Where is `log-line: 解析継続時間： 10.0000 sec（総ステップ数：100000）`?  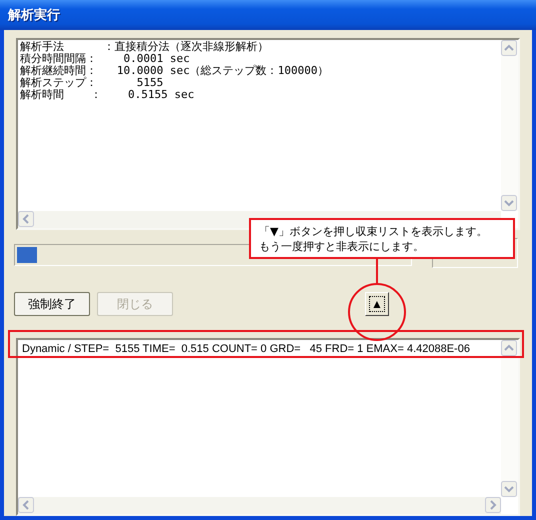 log-line: 解析継続時間： 10.0000 sec（総ステップ数：100000） is located at coordinates (175, 71).